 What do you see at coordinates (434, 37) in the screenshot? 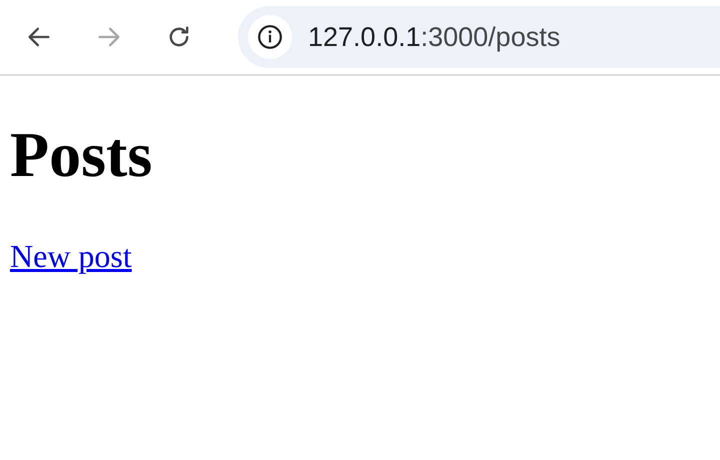
I see `url-text: 127.0.0.1:3000/posts` at bounding box center [434, 37].